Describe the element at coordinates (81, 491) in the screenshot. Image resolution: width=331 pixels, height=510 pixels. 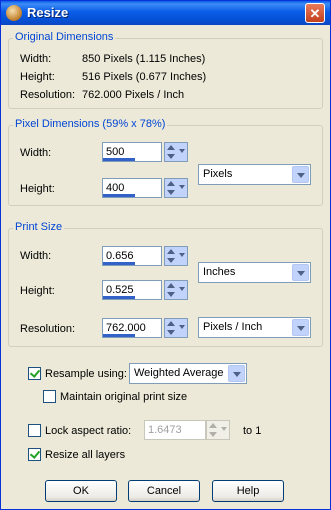
I see `ok-button: OK` at that location.